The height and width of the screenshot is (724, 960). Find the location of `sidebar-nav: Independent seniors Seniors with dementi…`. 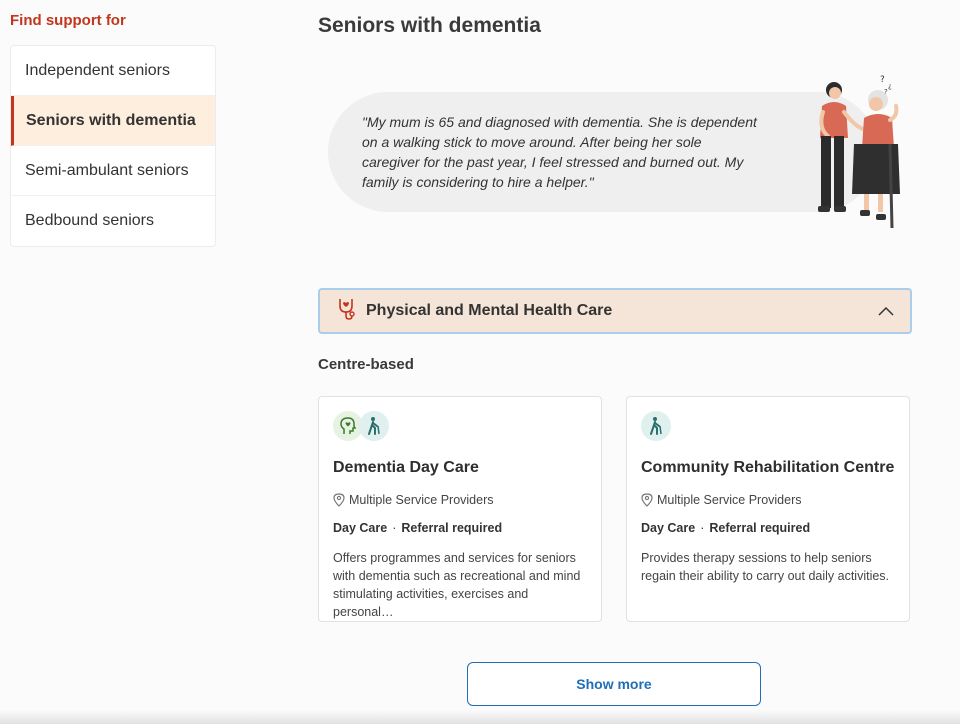

sidebar-nav: Independent seniors Seniors with dementi… is located at coordinates (113, 146).